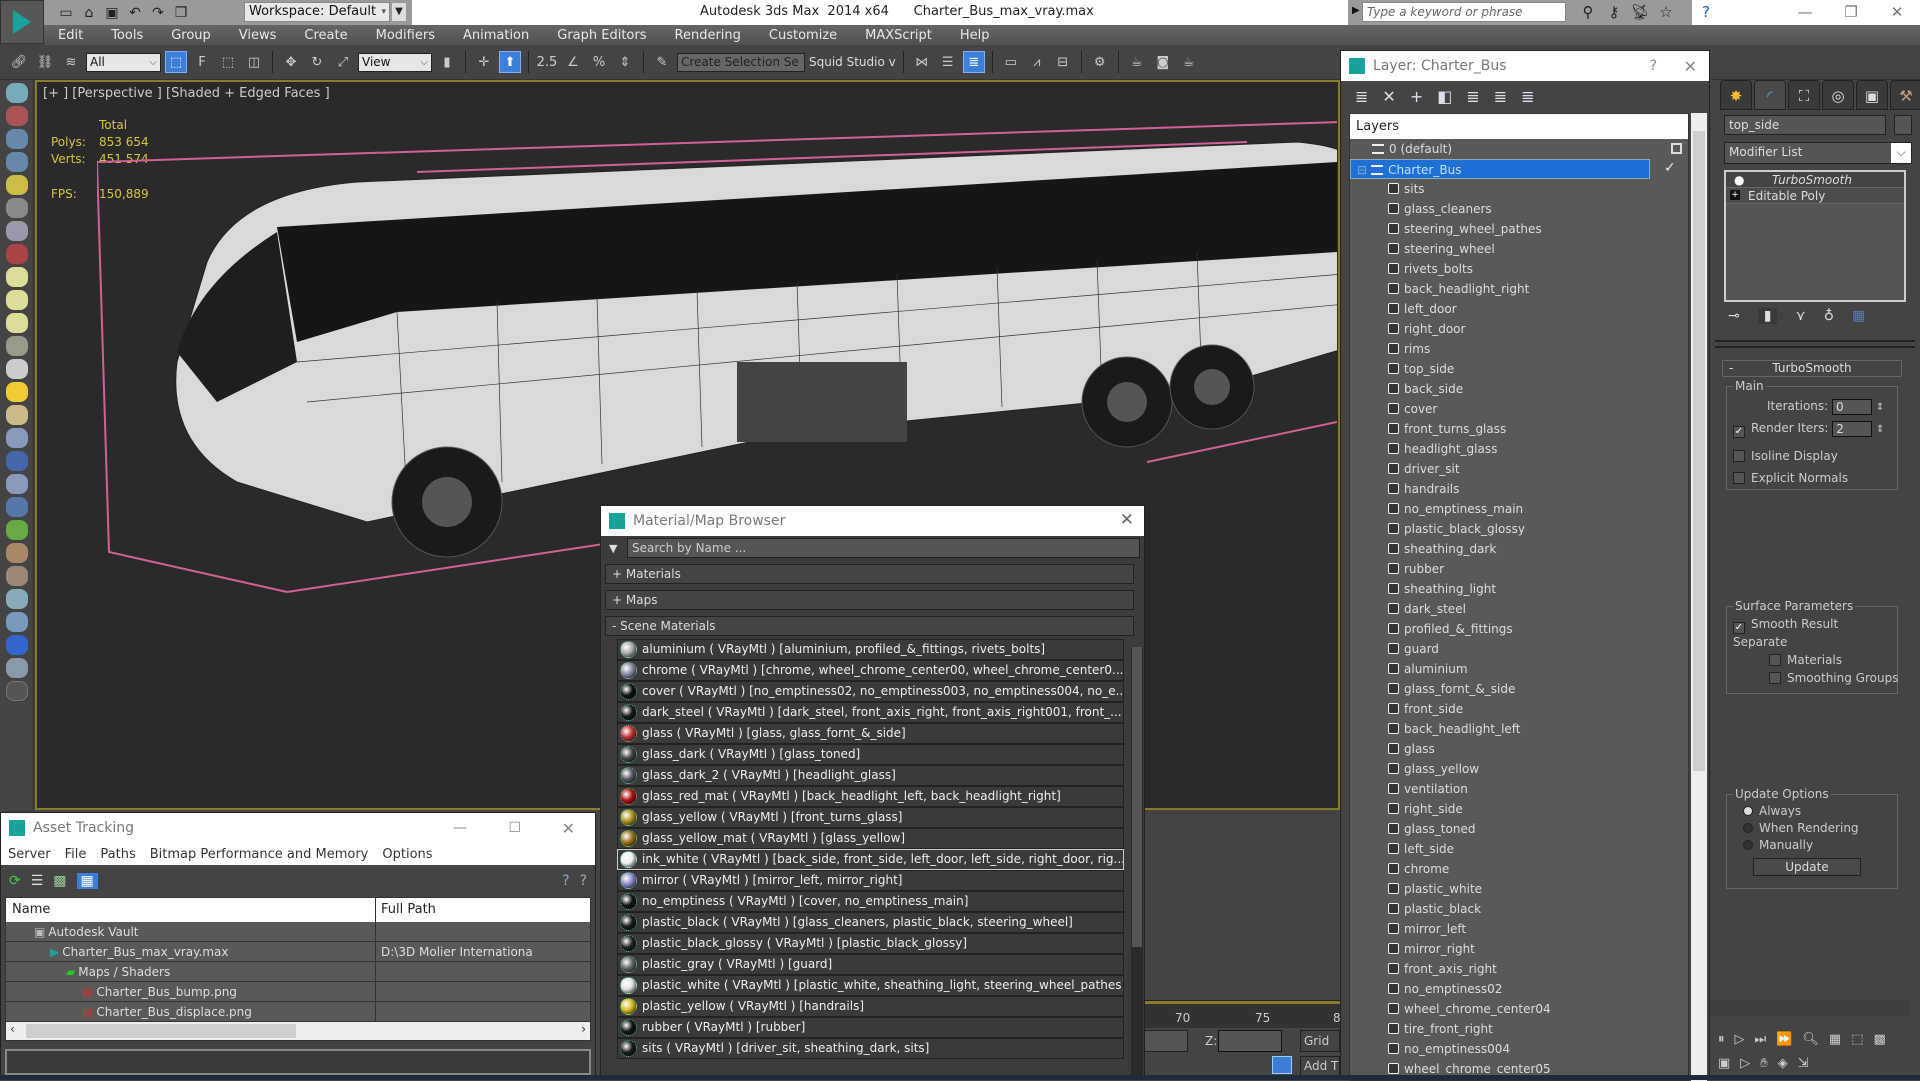  I want to click on named-selection-dropdown: Create Selection Se ⌵, so click(741, 62).